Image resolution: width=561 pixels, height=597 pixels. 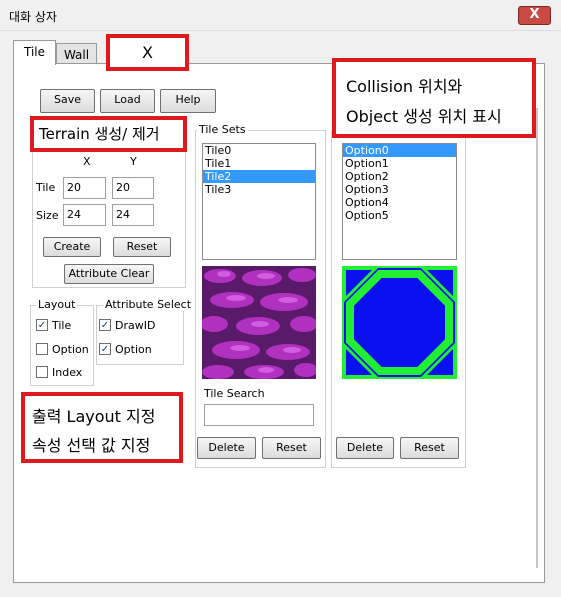 What do you see at coordinates (399, 215) in the screenshot?
I see `list-item: Option5` at bounding box center [399, 215].